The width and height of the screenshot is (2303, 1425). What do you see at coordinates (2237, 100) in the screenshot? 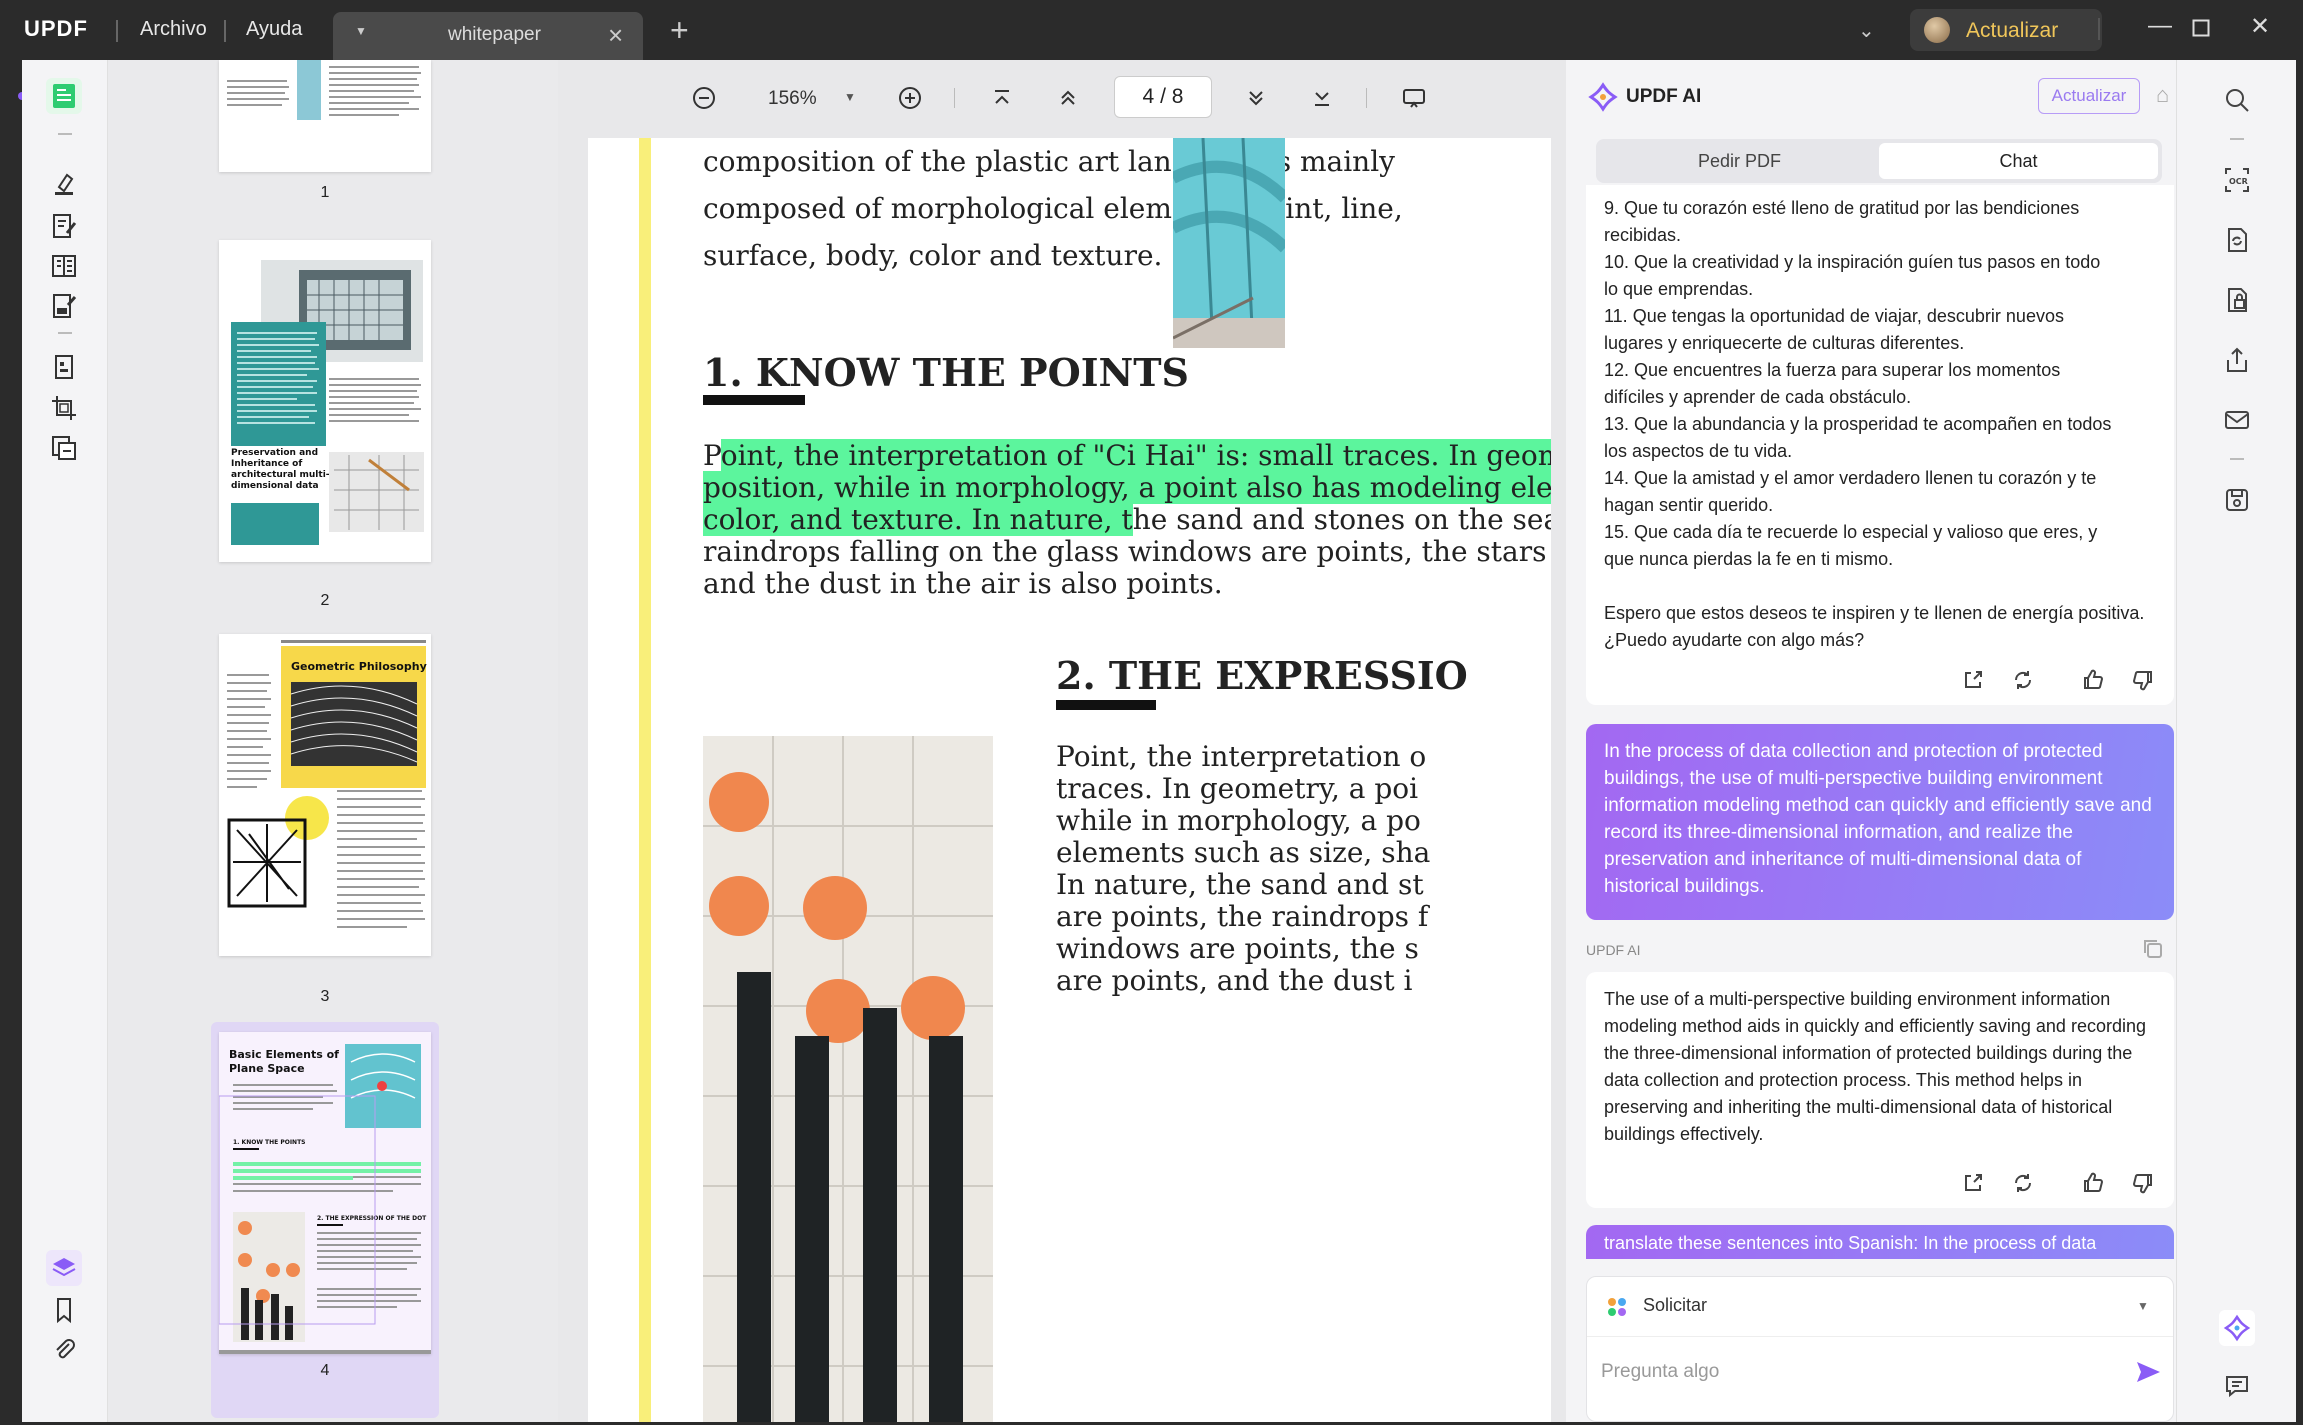
I see `search-icon` at bounding box center [2237, 100].